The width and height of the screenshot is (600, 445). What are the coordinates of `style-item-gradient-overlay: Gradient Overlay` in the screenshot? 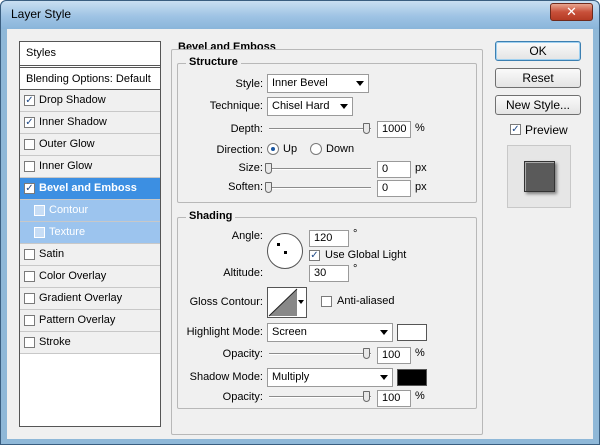 It's located at (90, 299).